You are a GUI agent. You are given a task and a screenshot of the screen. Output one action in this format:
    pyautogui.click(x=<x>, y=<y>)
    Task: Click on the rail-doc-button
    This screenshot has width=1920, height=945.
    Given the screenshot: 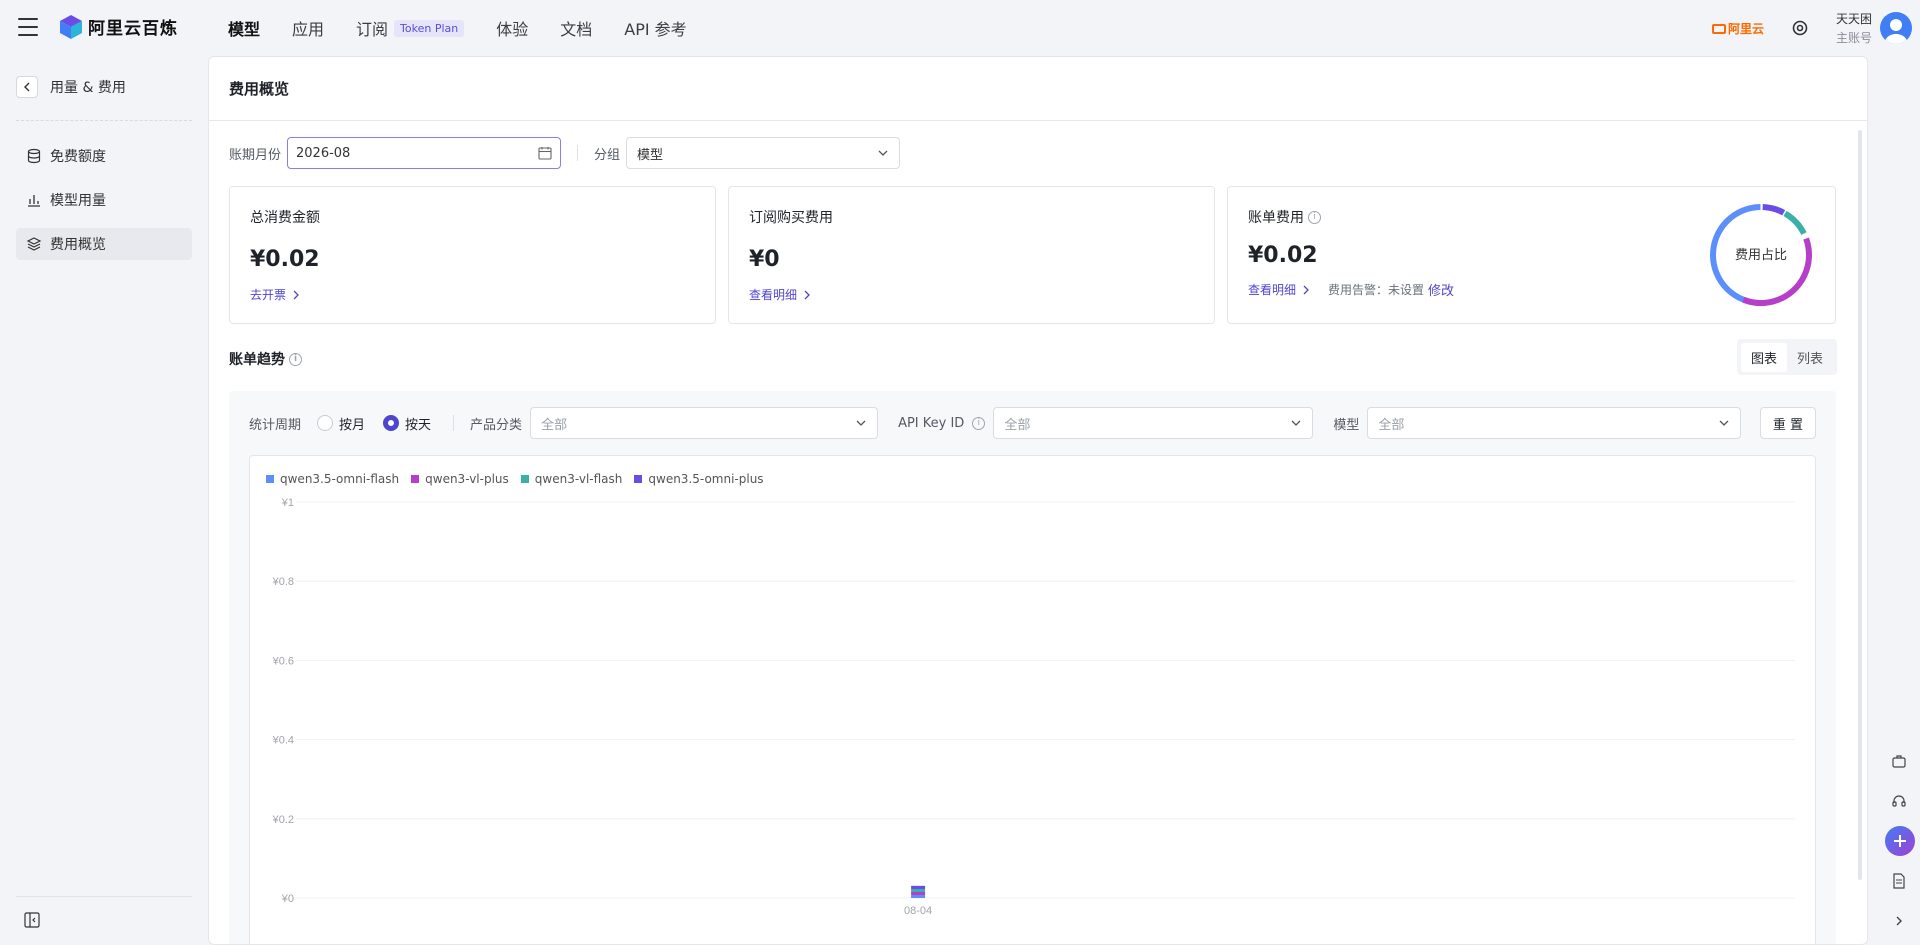 What is the action you would take?
    pyautogui.click(x=1899, y=881)
    